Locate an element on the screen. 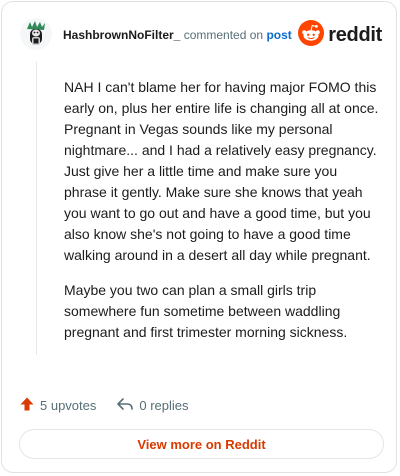  thread-line is located at coordinates (36, 208).